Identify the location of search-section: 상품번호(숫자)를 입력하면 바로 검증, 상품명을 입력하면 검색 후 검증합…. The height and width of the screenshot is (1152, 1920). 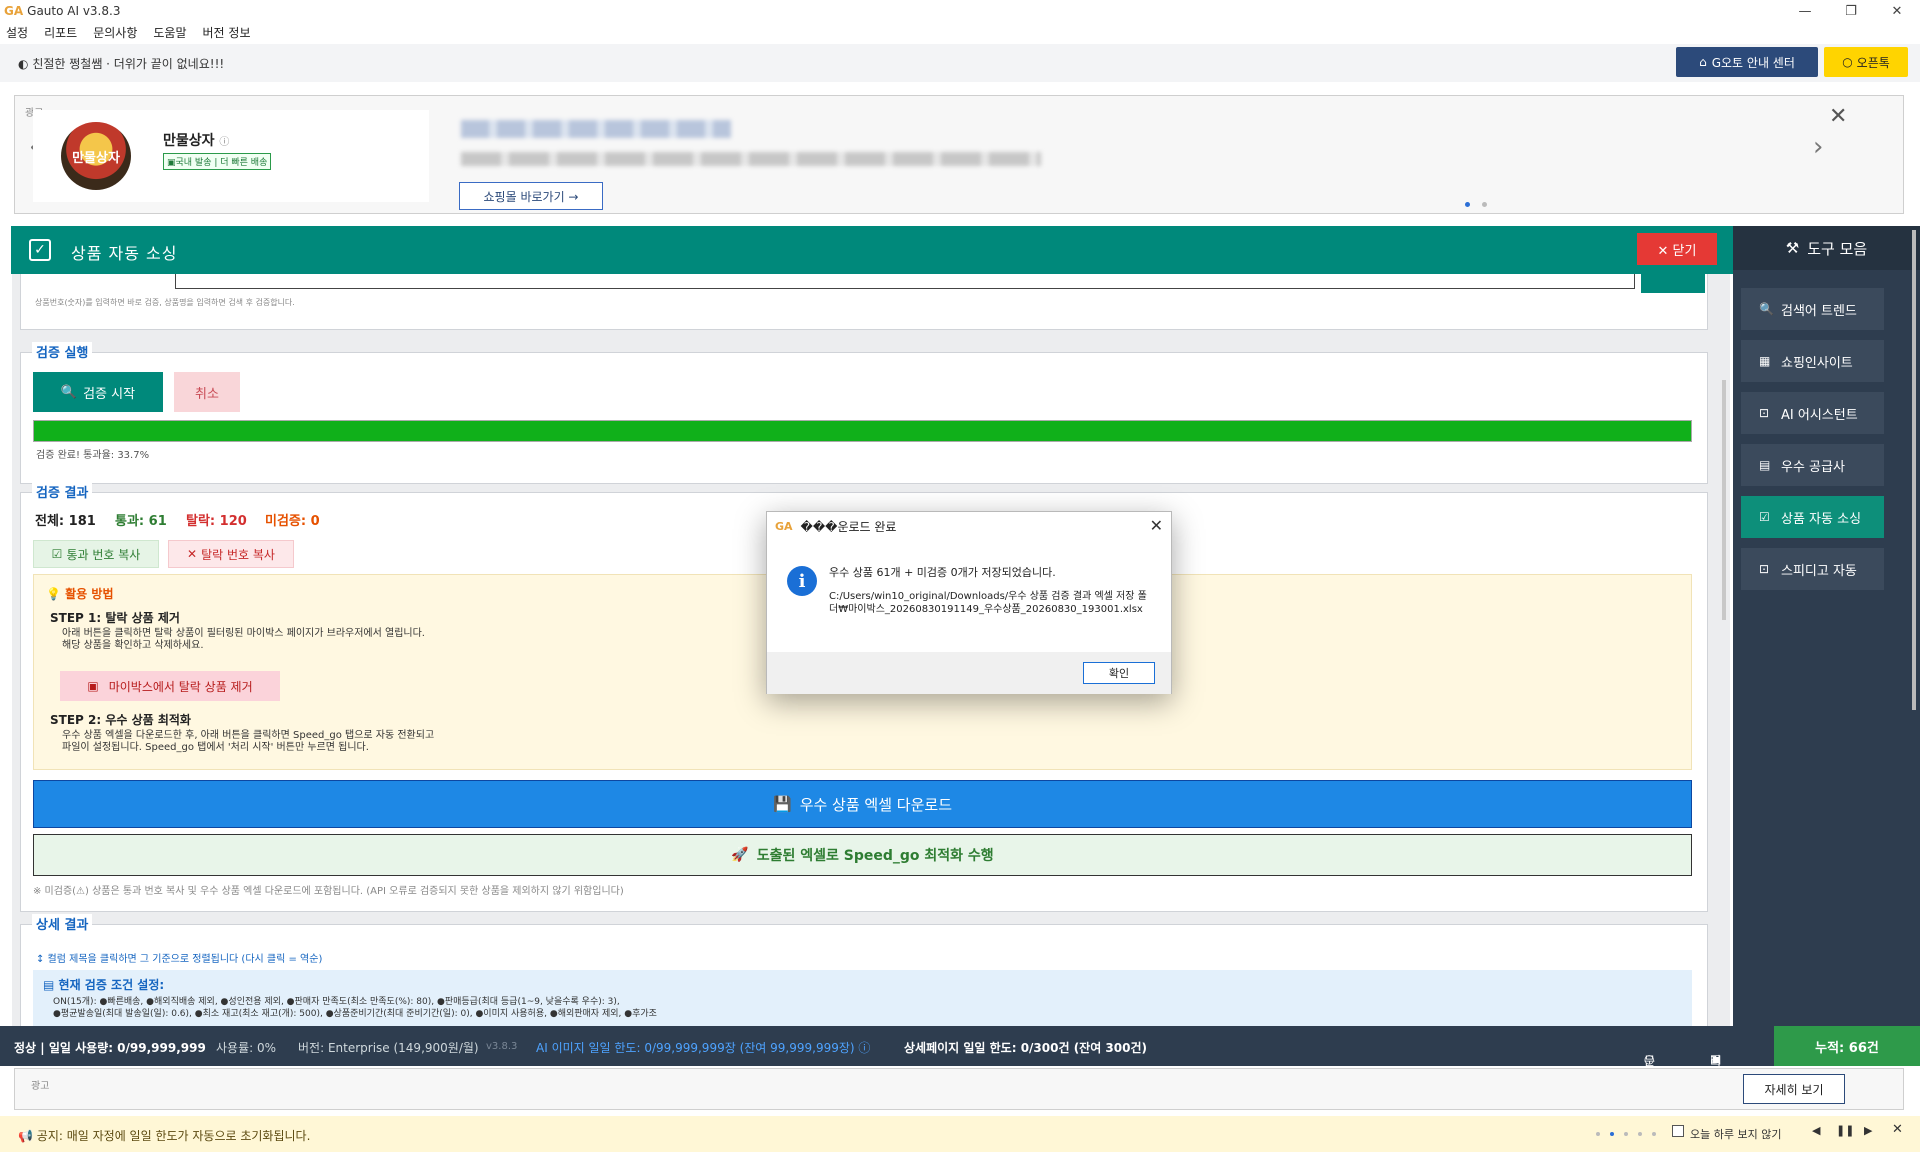
(864, 302).